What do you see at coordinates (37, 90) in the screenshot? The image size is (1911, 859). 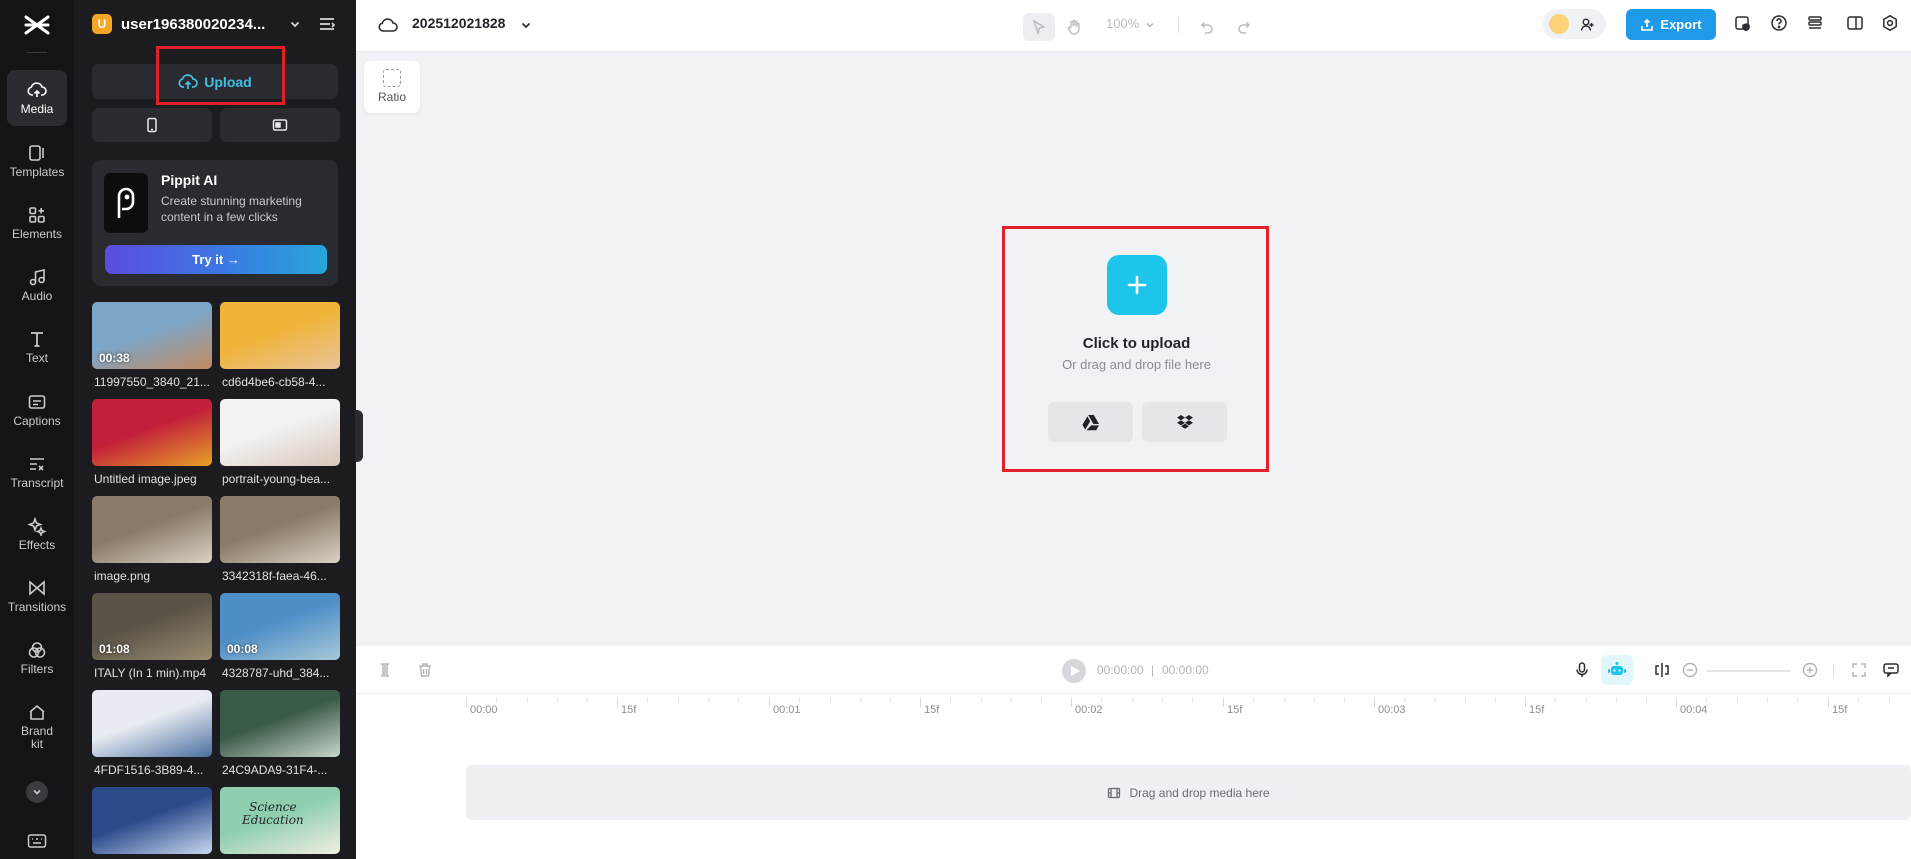 I see `cloud-upload-icon` at bounding box center [37, 90].